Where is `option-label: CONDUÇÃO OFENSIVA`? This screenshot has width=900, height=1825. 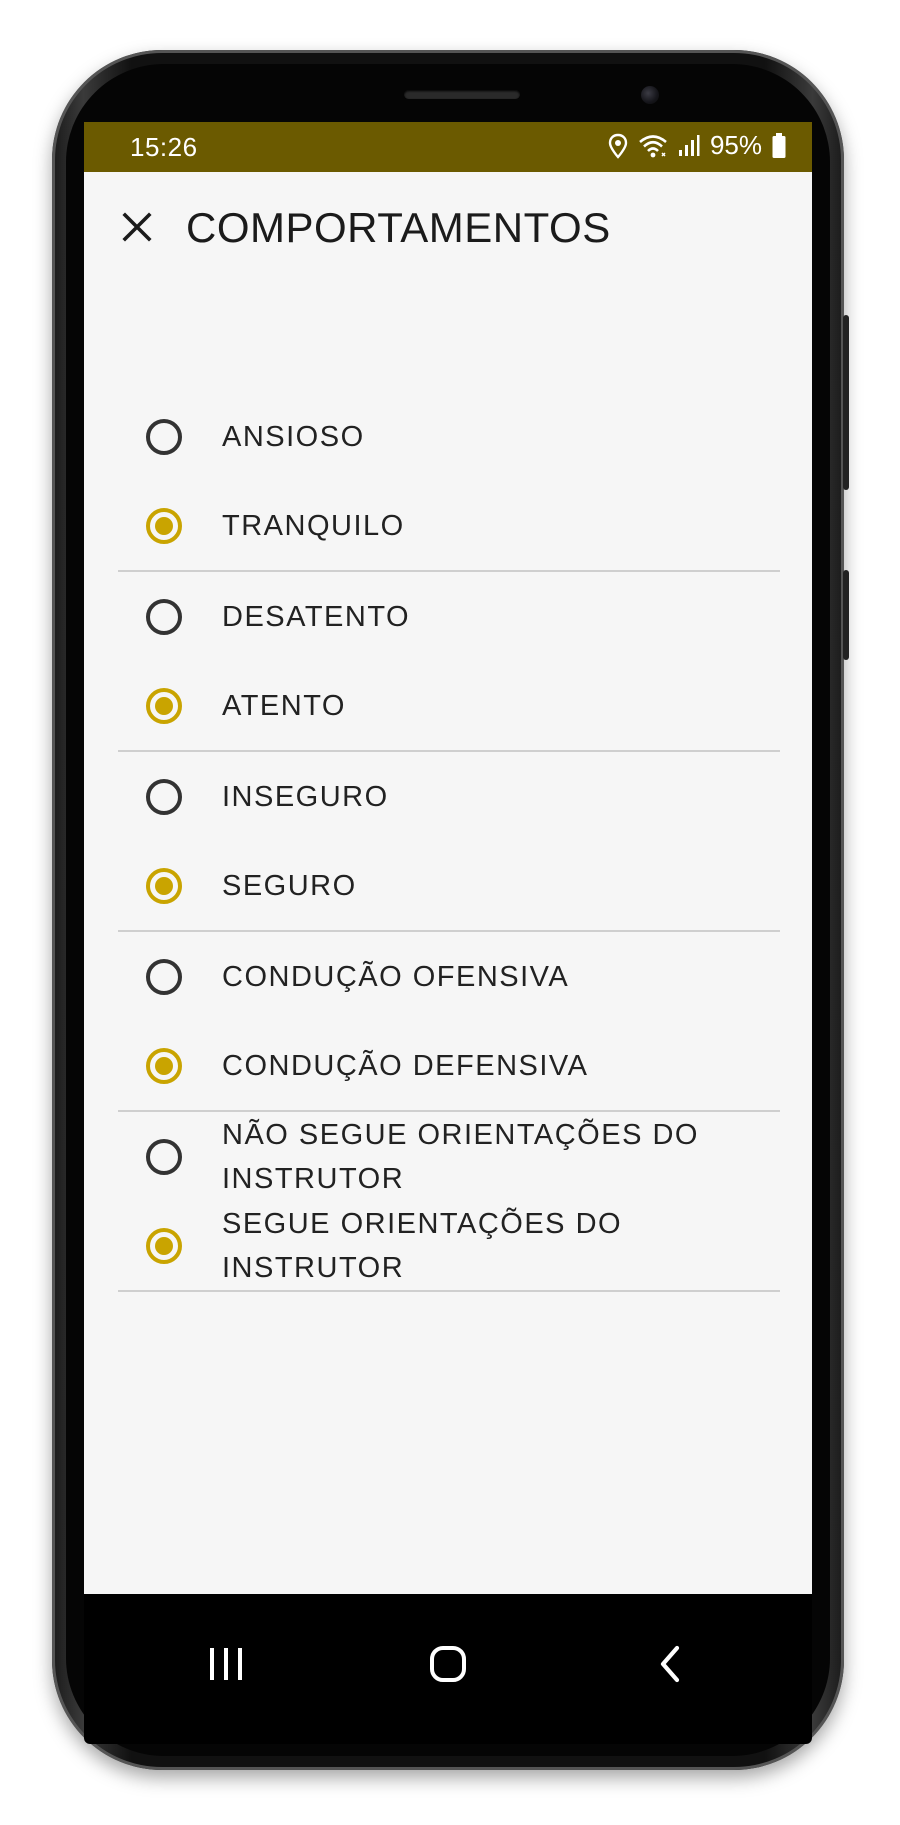
option-label: CONDUÇÃO OFENSIVA is located at coordinates (396, 976).